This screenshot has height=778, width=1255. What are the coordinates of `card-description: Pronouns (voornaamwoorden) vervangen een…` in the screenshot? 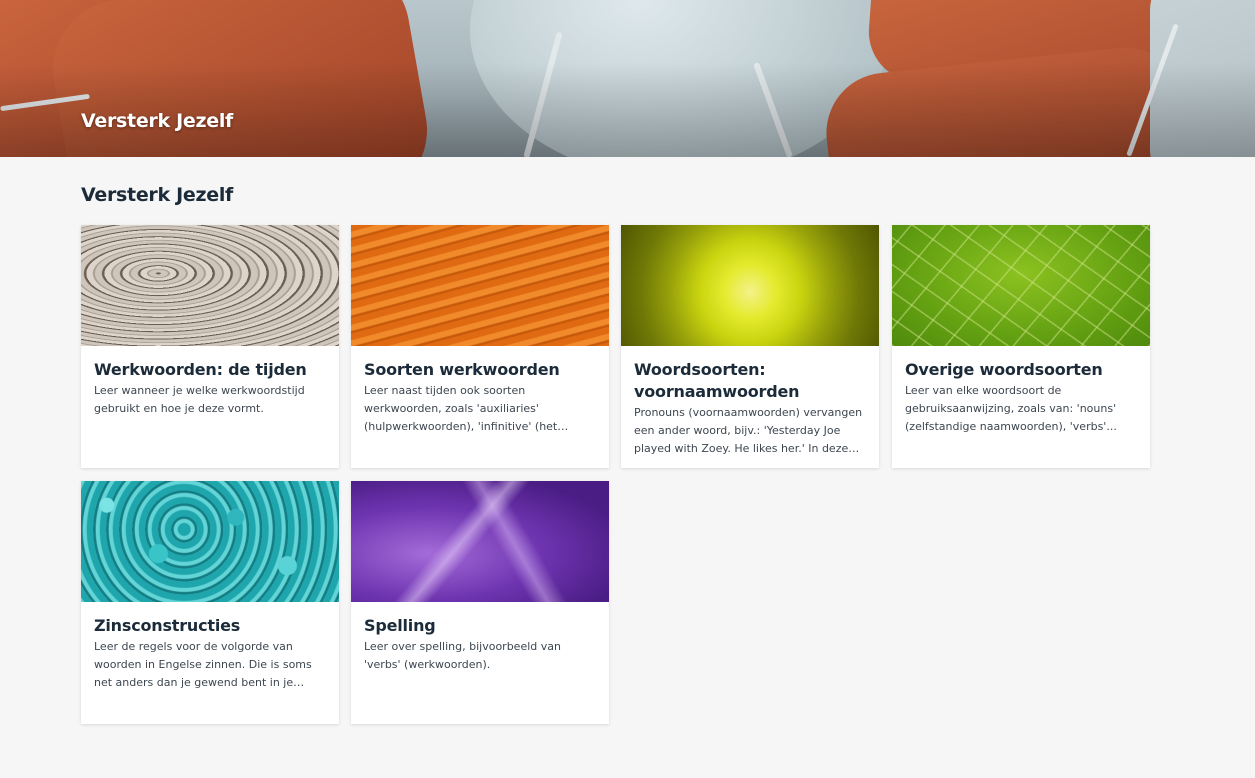 It's located at (748, 430).